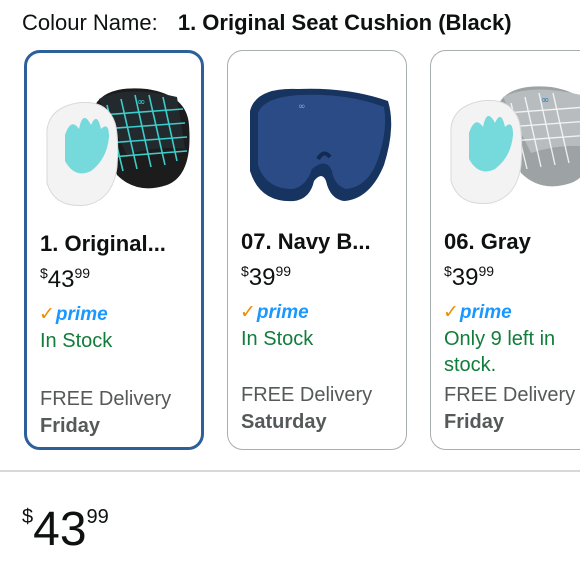  Describe the element at coordinates (290, 471) in the screenshot. I see `section-divider` at that location.